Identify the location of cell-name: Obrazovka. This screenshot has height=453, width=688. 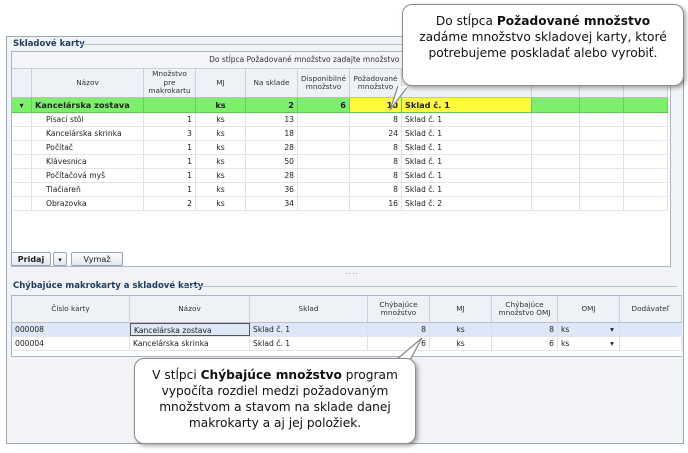
(88, 203).